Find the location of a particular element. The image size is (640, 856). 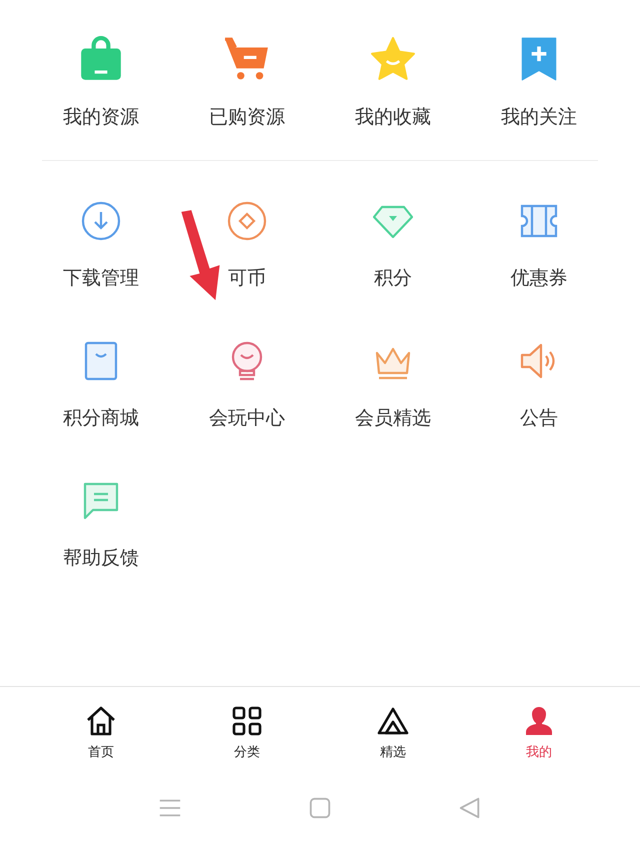

menu-item: 下载管理 is located at coordinates (101, 245).